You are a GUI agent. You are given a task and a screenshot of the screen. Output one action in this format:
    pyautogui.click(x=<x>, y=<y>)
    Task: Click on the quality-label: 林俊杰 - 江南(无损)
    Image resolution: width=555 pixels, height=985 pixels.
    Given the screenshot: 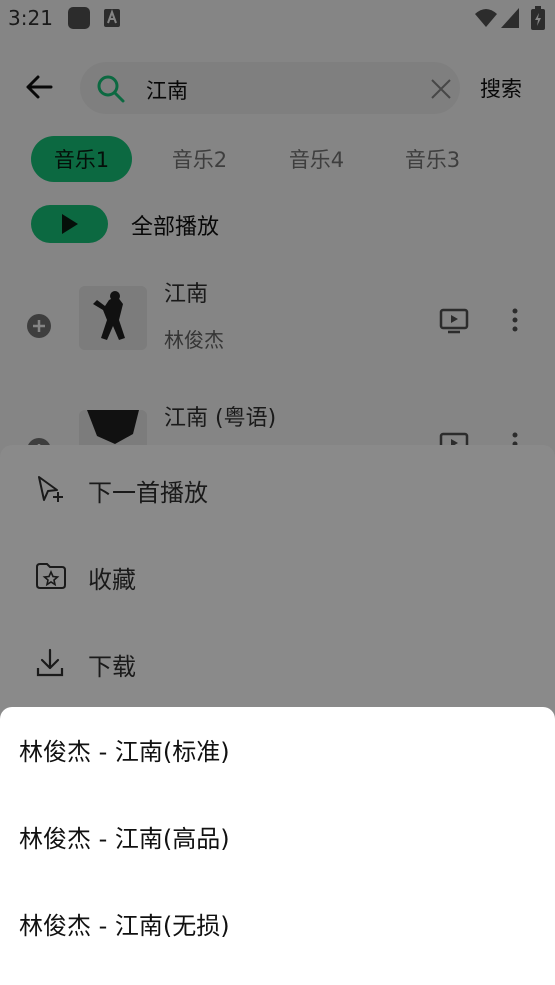 What is the action you would take?
    pyautogui.click(x=124, y=926)
    